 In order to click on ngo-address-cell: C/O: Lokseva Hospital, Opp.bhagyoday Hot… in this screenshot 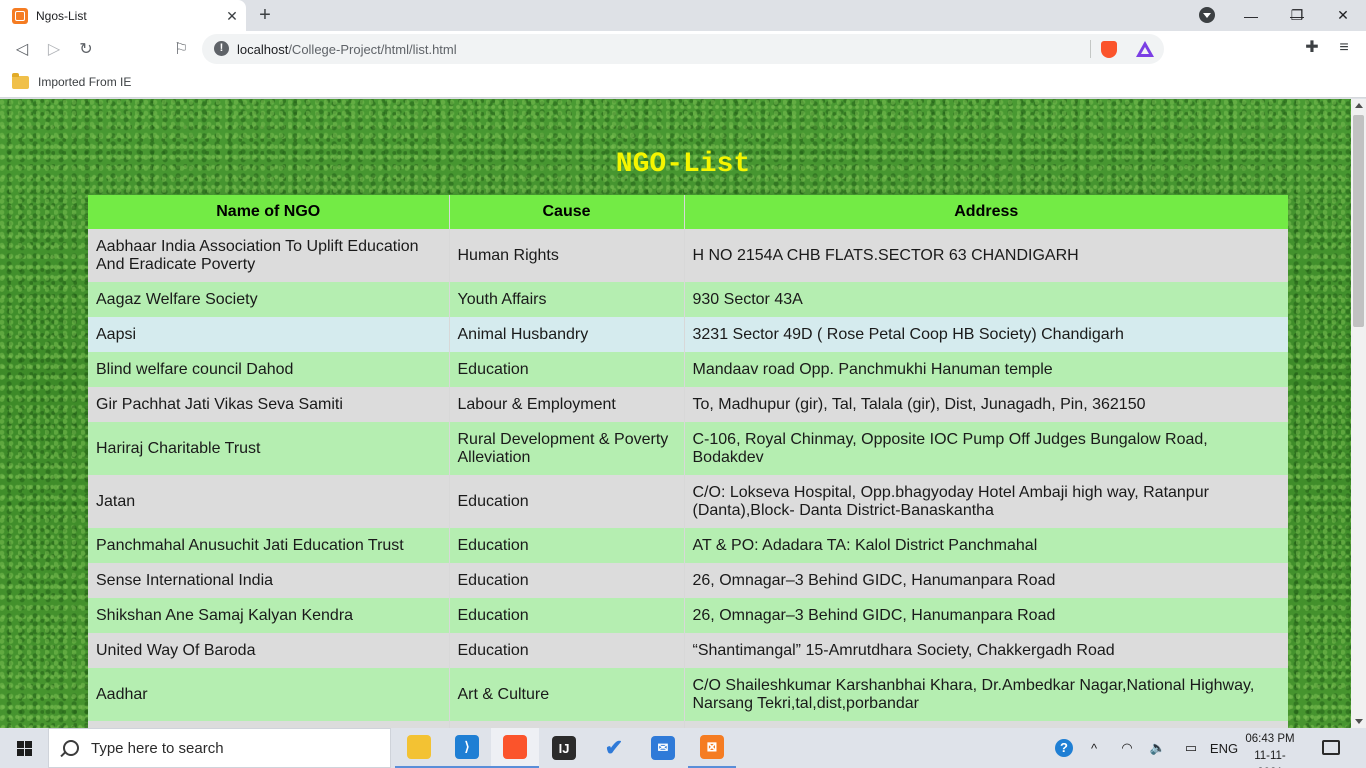, I will do `click(986, 501)`.